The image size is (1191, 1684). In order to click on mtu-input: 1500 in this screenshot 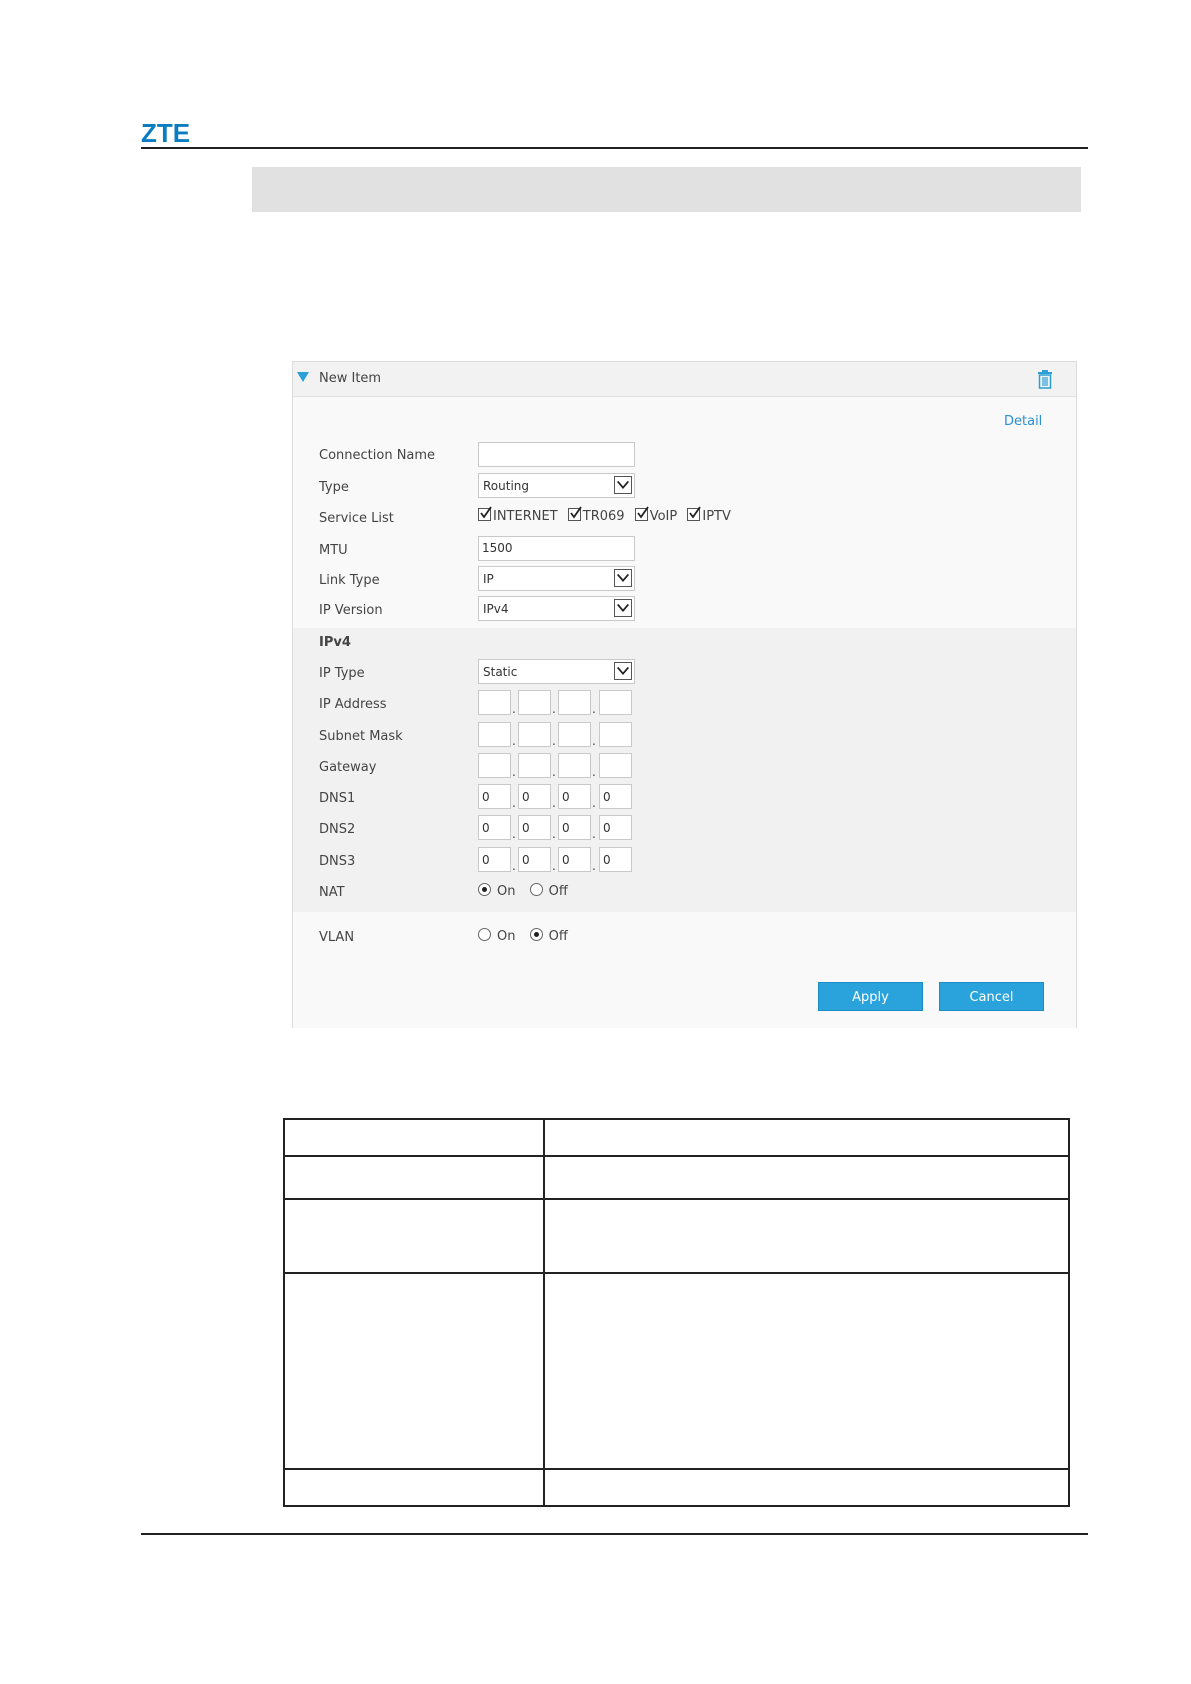, I will do `click(556, 548)`.